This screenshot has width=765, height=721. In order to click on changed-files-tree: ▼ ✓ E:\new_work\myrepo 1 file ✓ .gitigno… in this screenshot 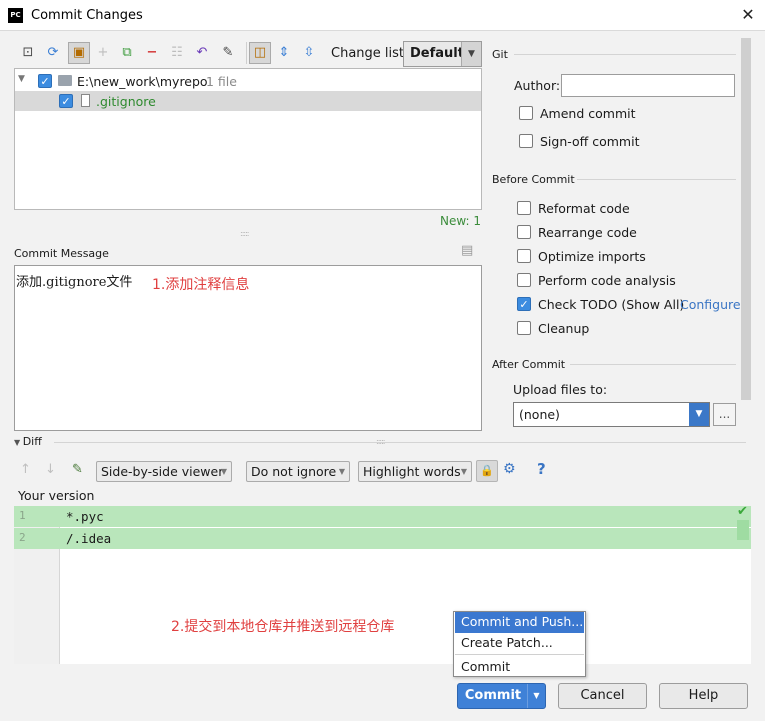, I will do `click(248, 139)`.